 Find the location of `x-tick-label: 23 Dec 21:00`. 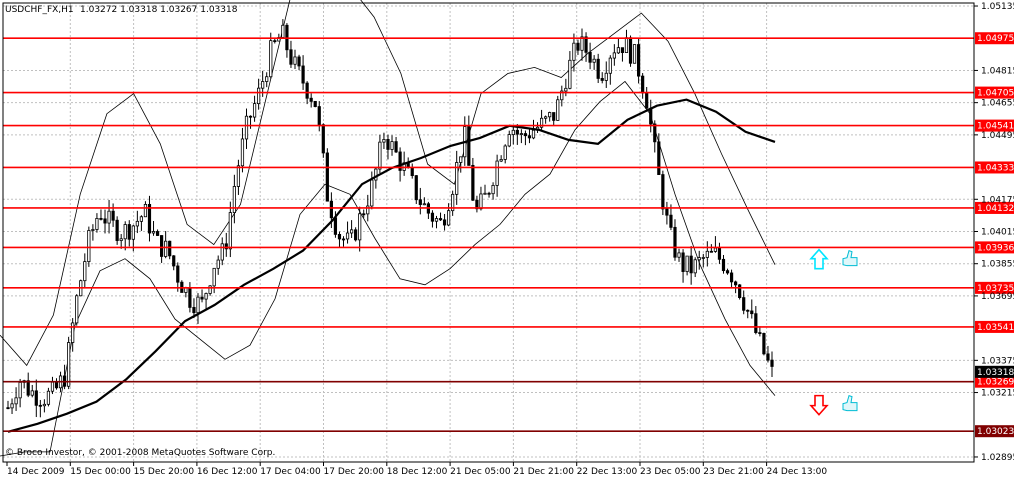

x-tick-label: 23 Dec 21:00 is located at coordinates (733, 472).